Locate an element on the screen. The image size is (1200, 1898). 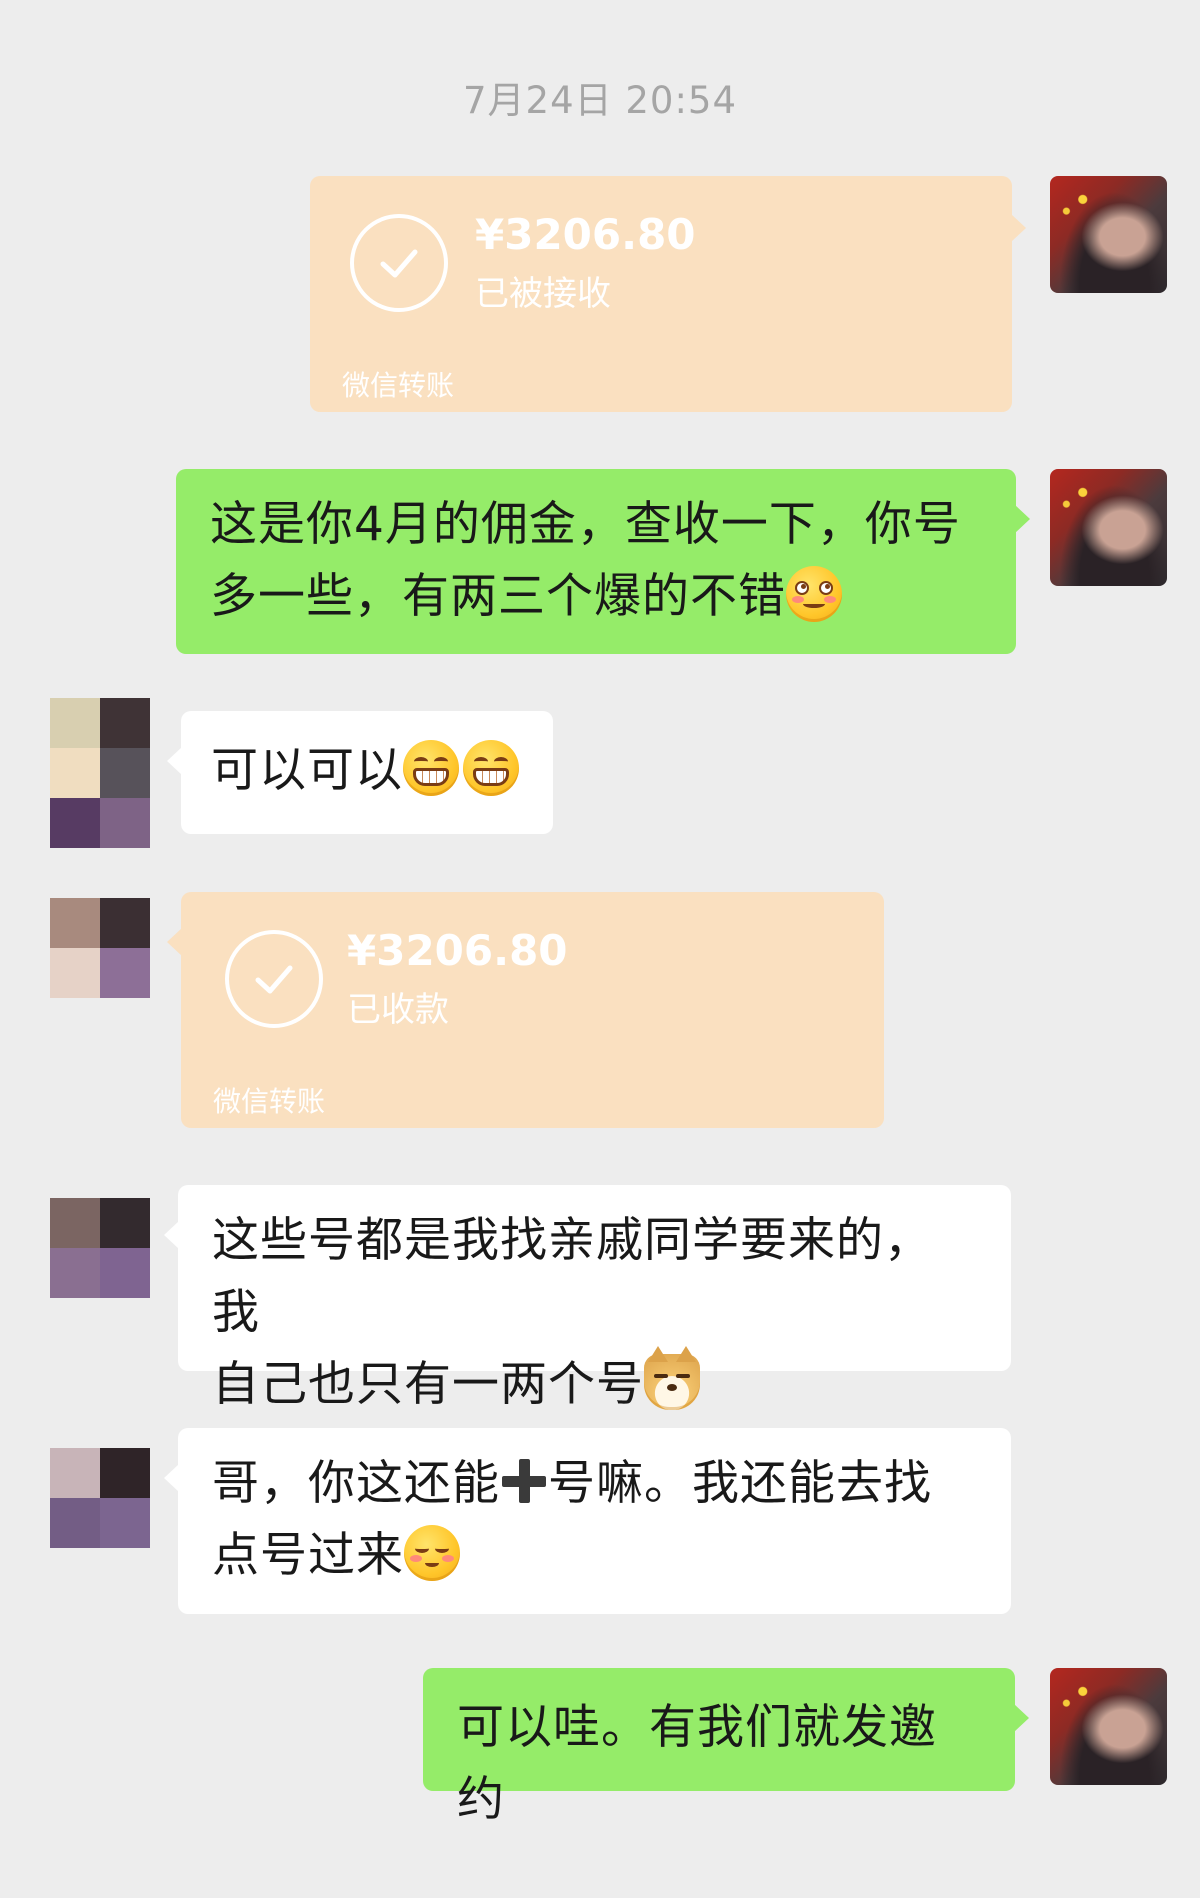
message-text: 哥，你这还能 is located at coordinates (356, 1483).